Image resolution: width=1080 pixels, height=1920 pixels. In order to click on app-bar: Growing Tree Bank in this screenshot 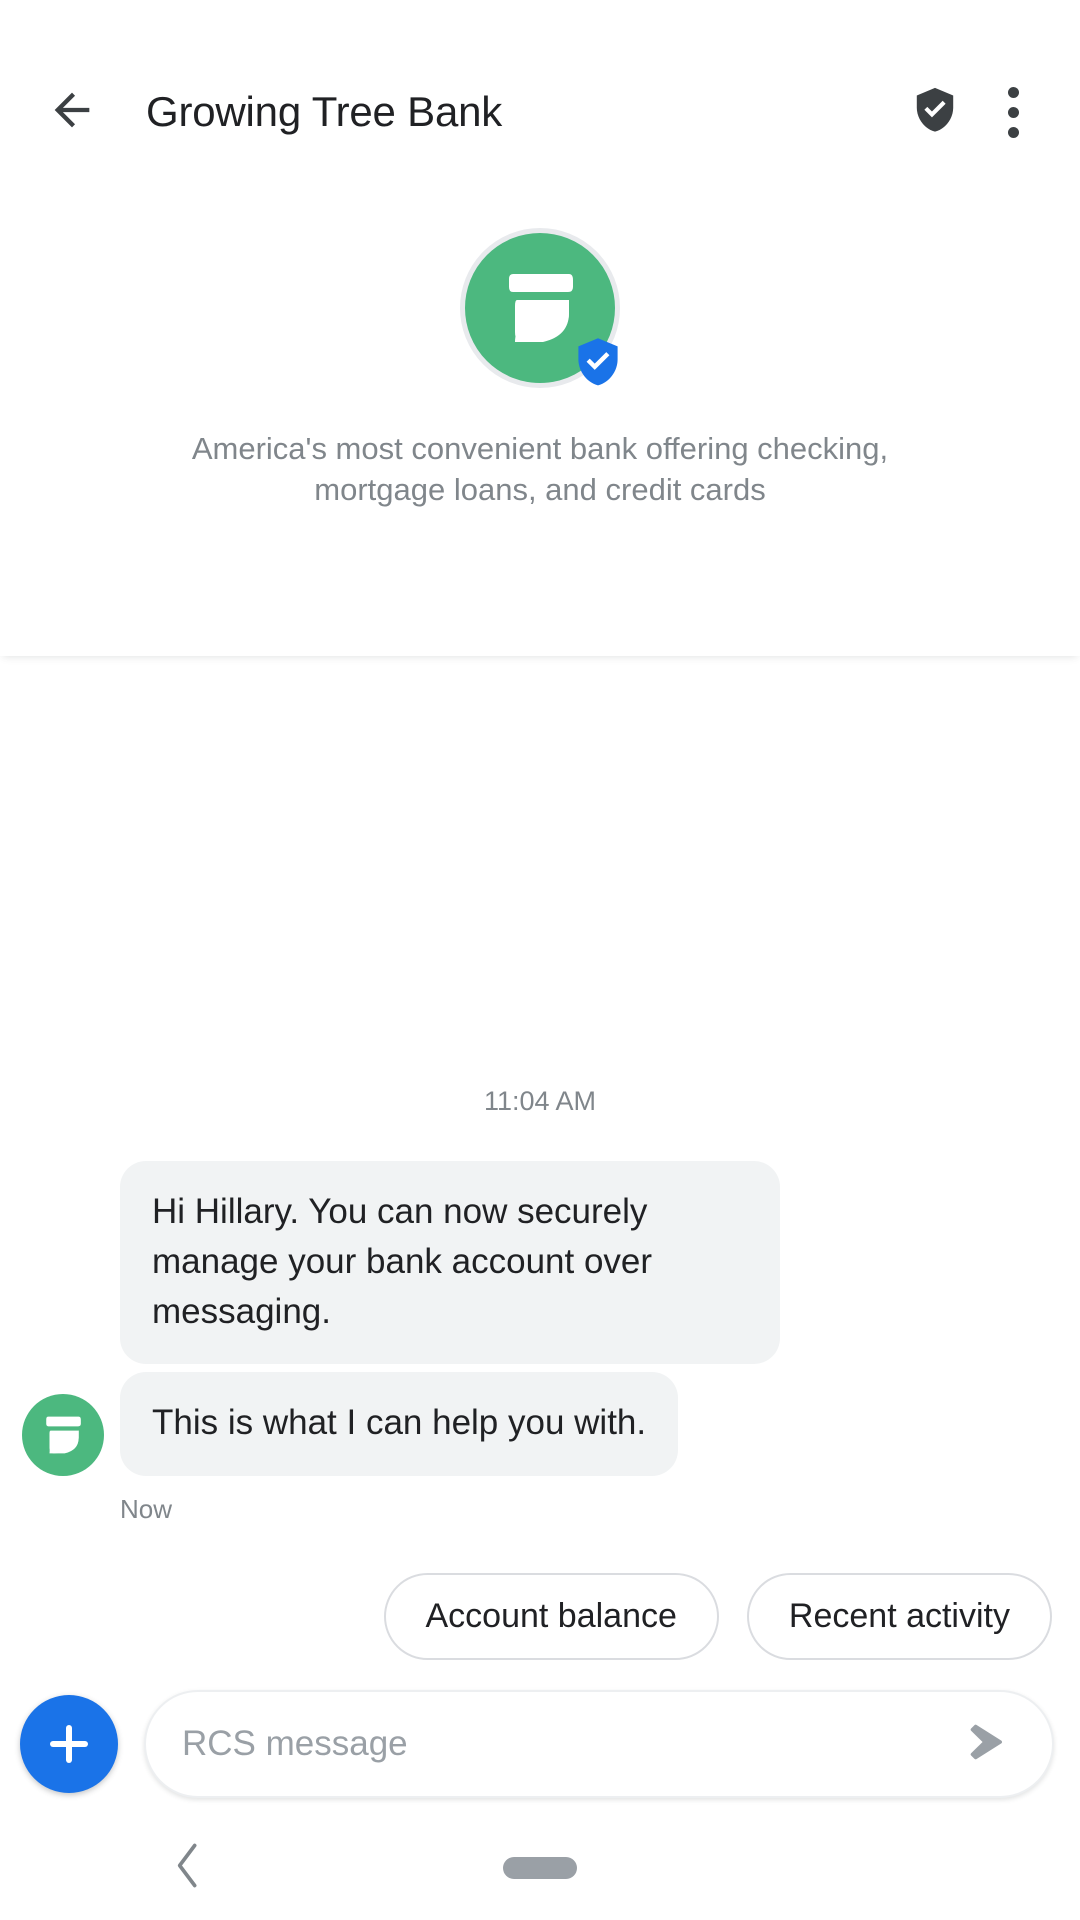, I will do `click(540, 112)`.